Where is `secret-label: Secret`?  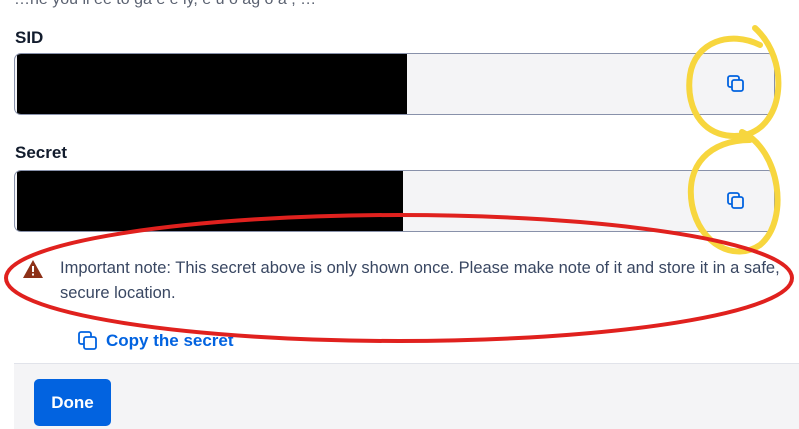
secret-label: Secret is located at coordinates (41, 152).